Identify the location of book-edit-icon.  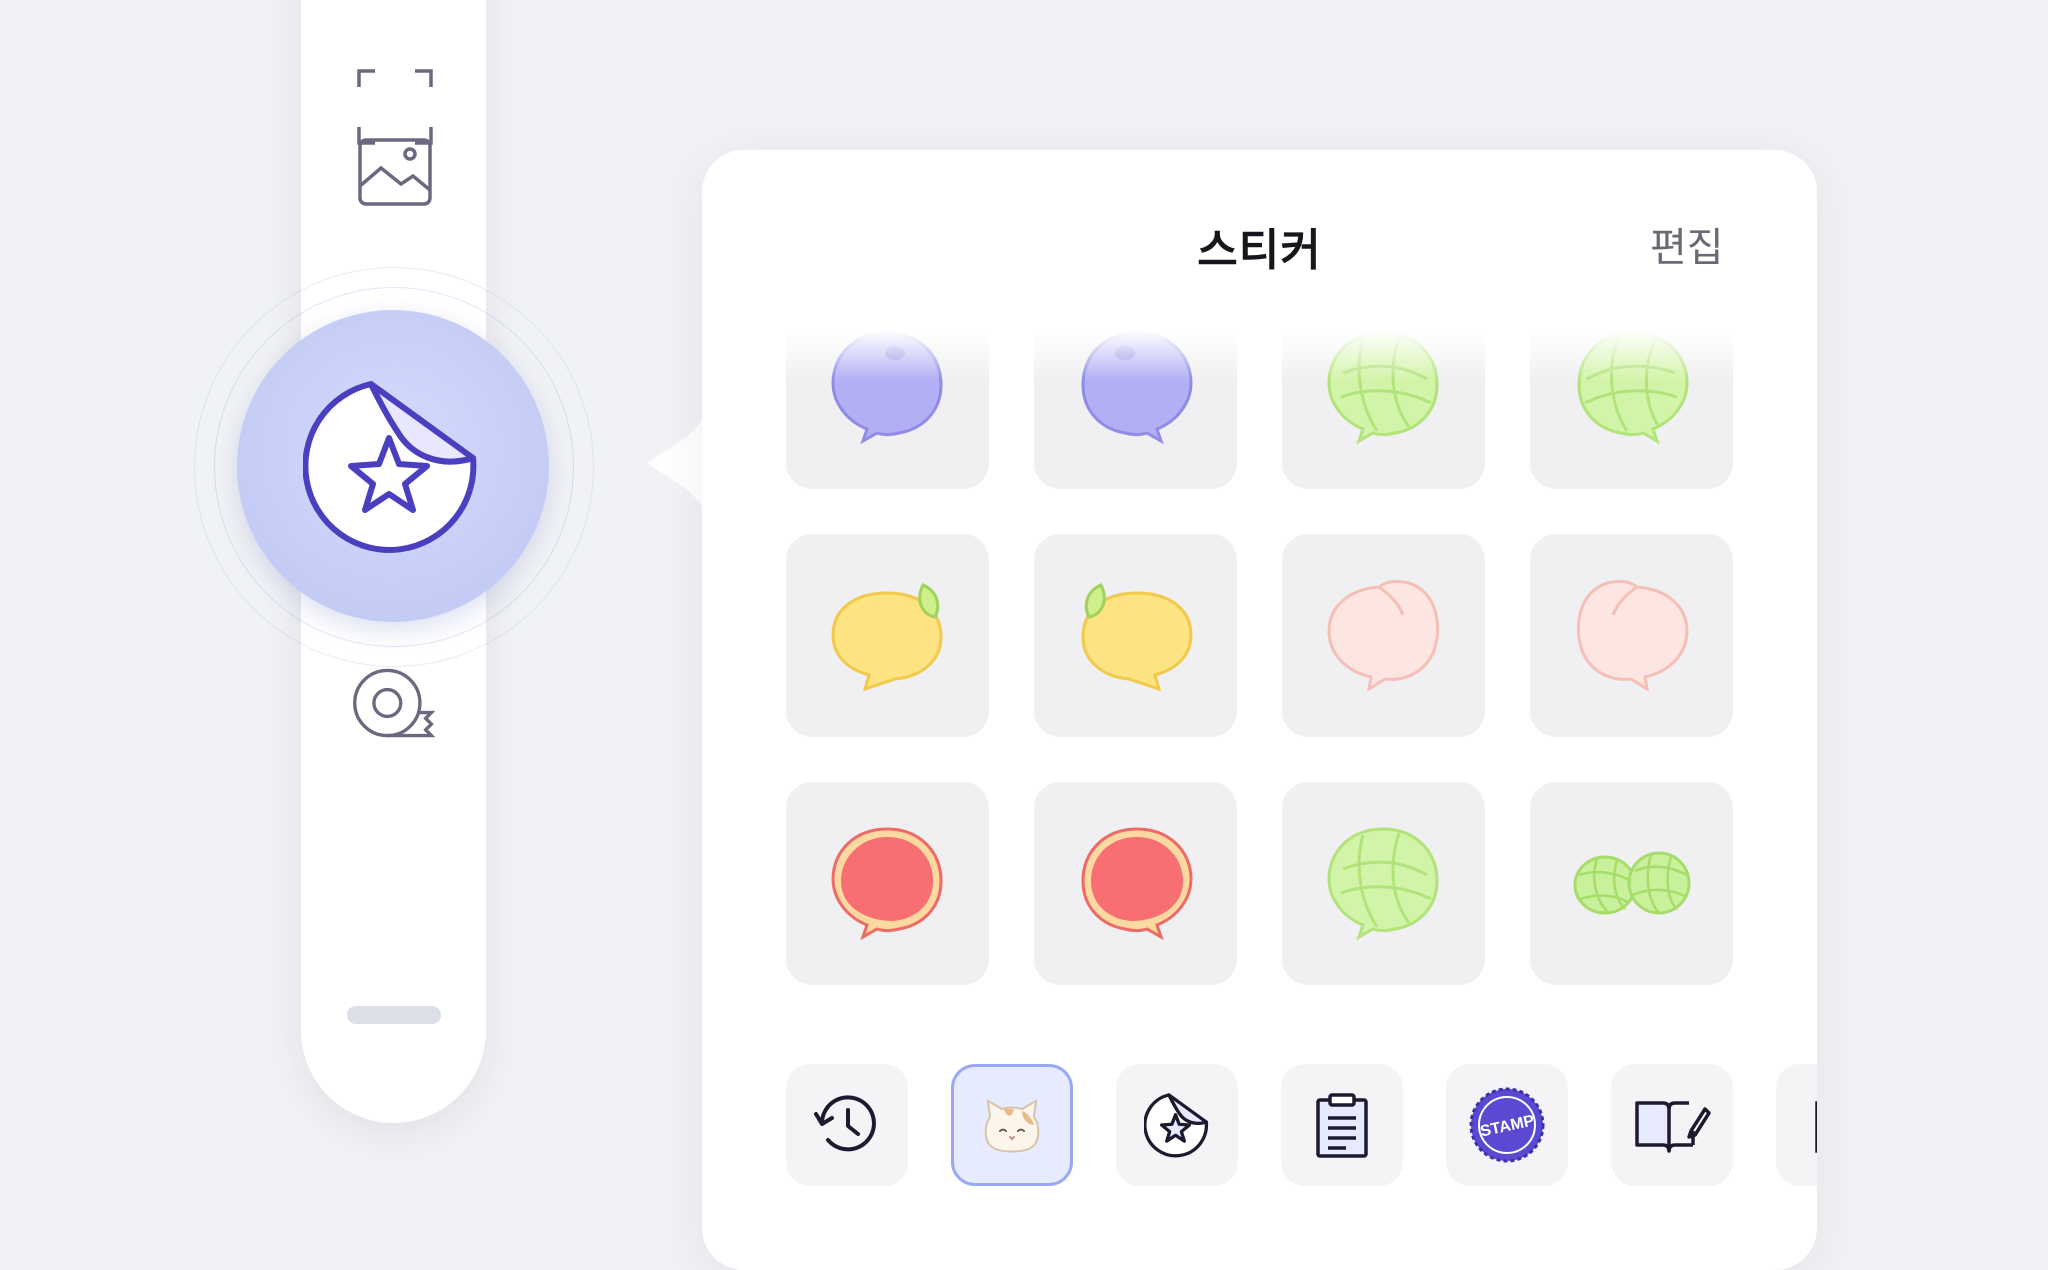
(1673, 1127).